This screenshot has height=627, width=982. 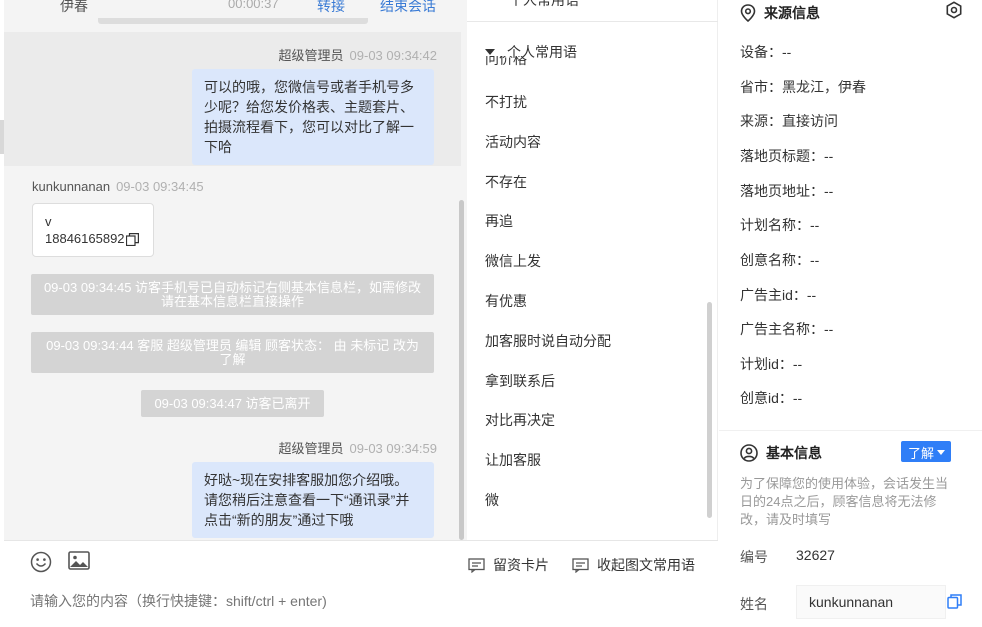 I want to click on phrase-item: 有优惠, so click(x=506, y=301).